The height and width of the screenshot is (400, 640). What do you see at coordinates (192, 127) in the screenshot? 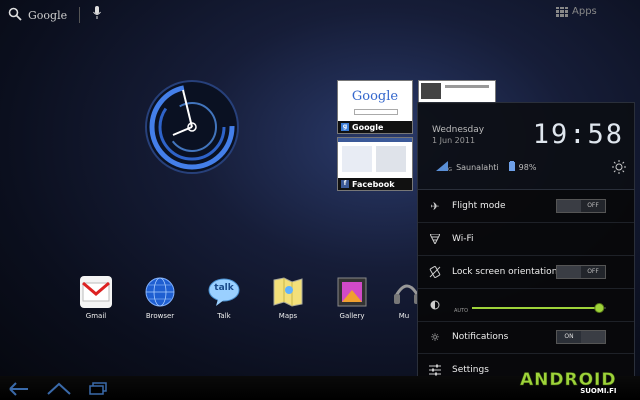
I see `analog-clock-widget` at bounding box center [192, 127].